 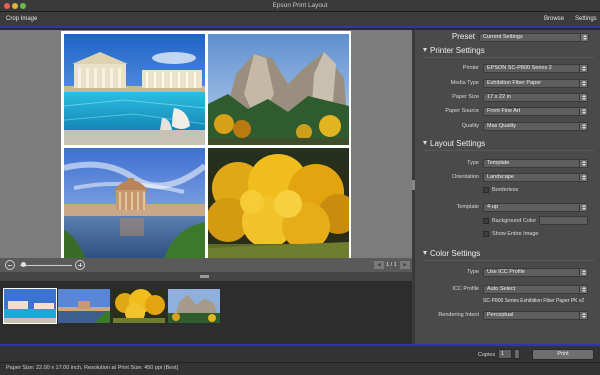 I want to click on printer-settings-header: Printer Settings, so click(x=454, y=50).